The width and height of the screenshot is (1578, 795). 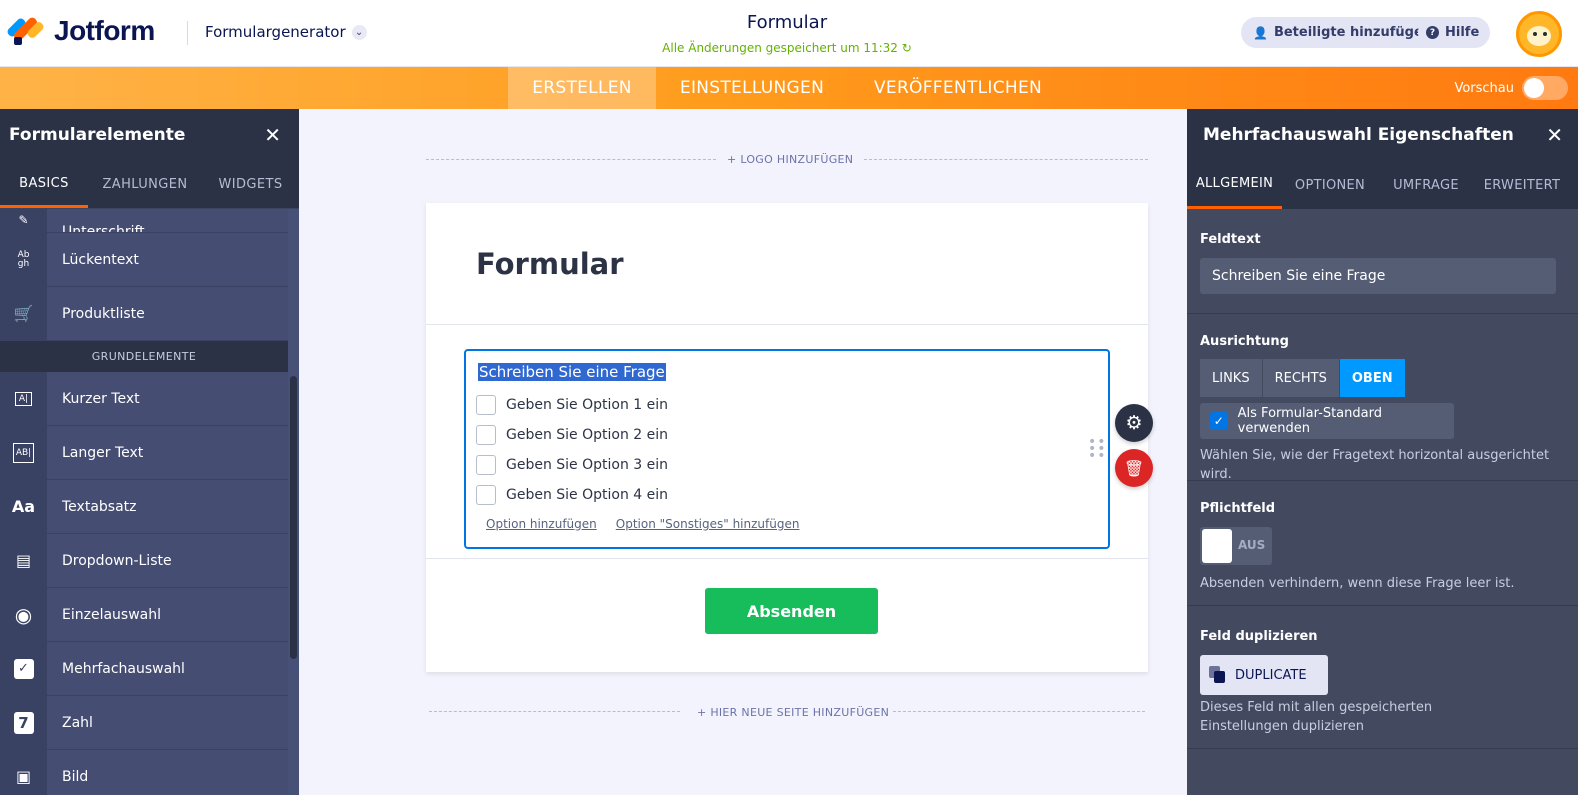 I want to click on required-toggle: AUS, so click(x=1236, y=546).